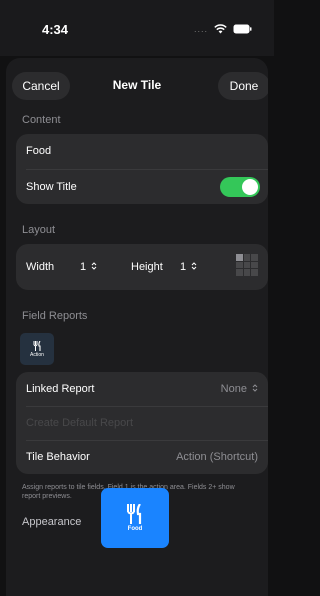 This screenshot has height=596, width=320. What do you see at coordinates (135, 529) in the screenshot?
I see `tile-preview-label: Food` at bounding box center [135, 529].